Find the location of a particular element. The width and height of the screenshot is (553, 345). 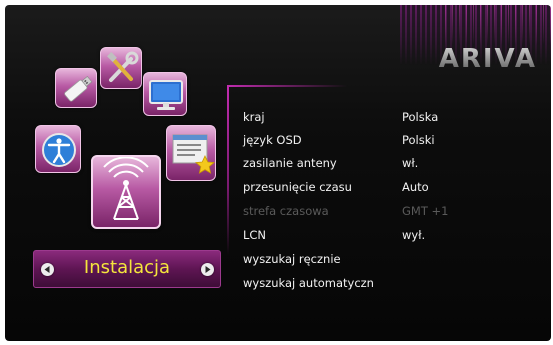

tools-tile is located at coordinates (121, 68).